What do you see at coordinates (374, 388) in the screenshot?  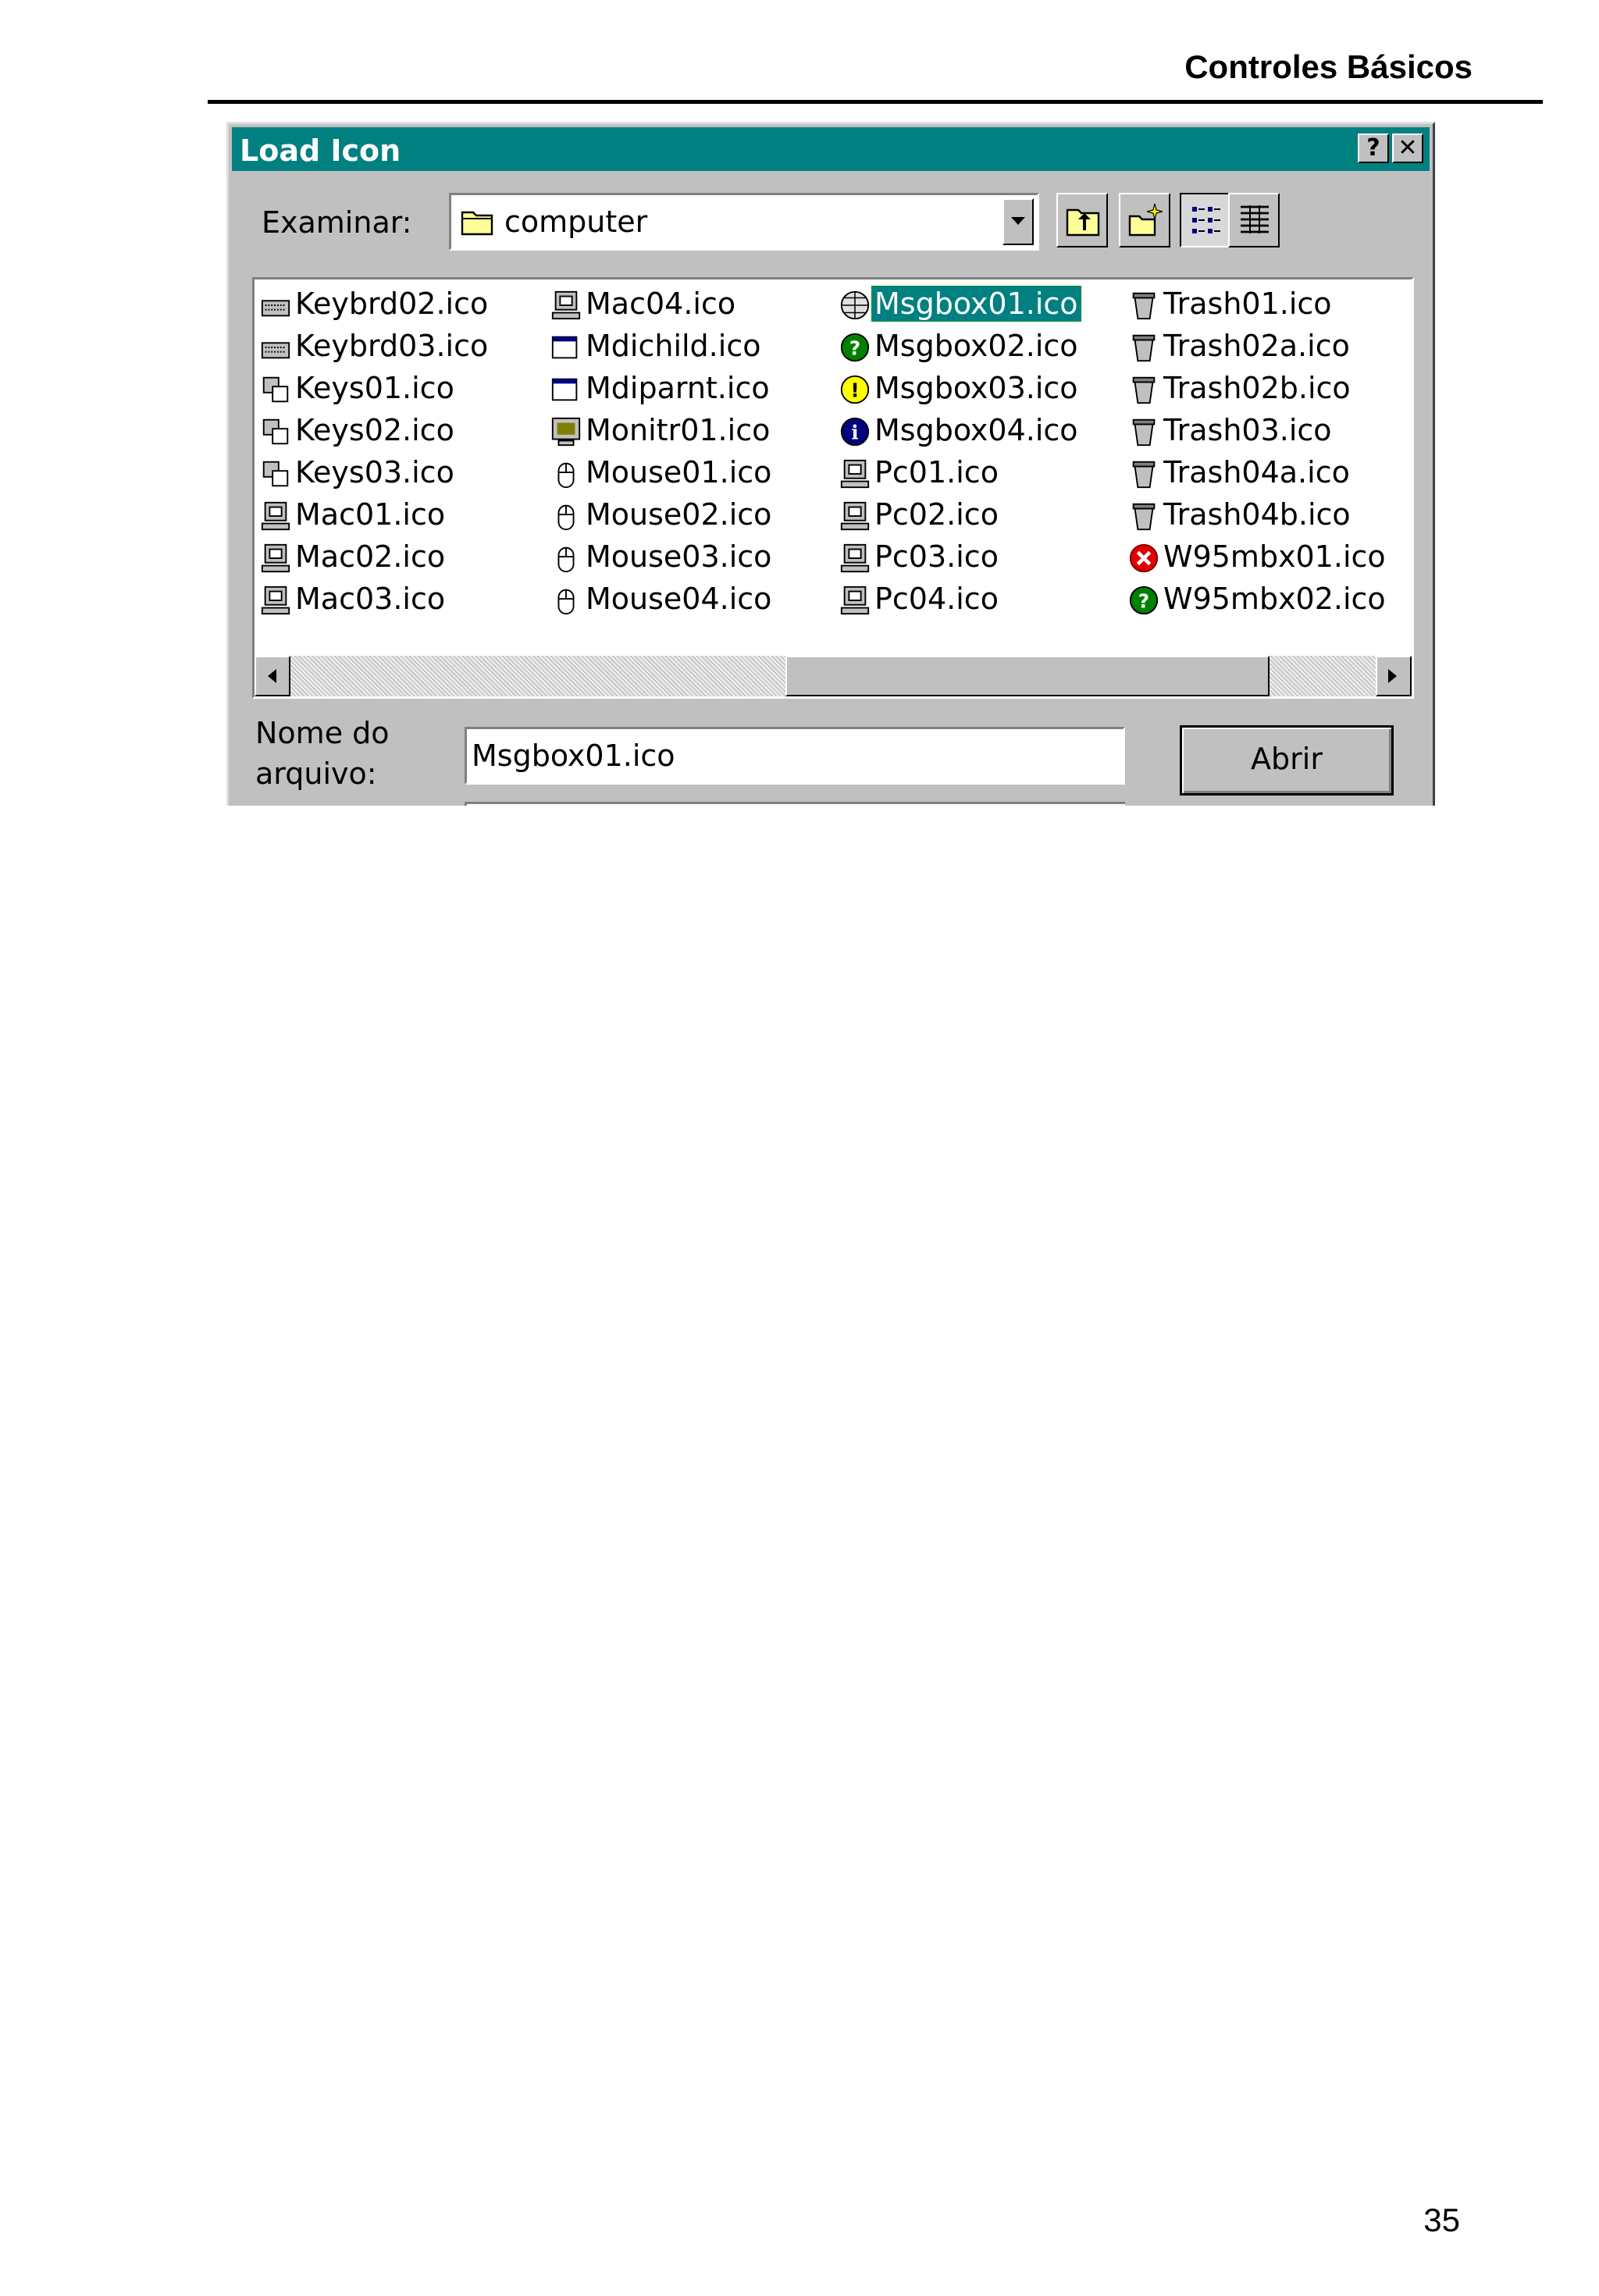 I see `file-name: Keys01.ico` at bounding box center [374, 388].